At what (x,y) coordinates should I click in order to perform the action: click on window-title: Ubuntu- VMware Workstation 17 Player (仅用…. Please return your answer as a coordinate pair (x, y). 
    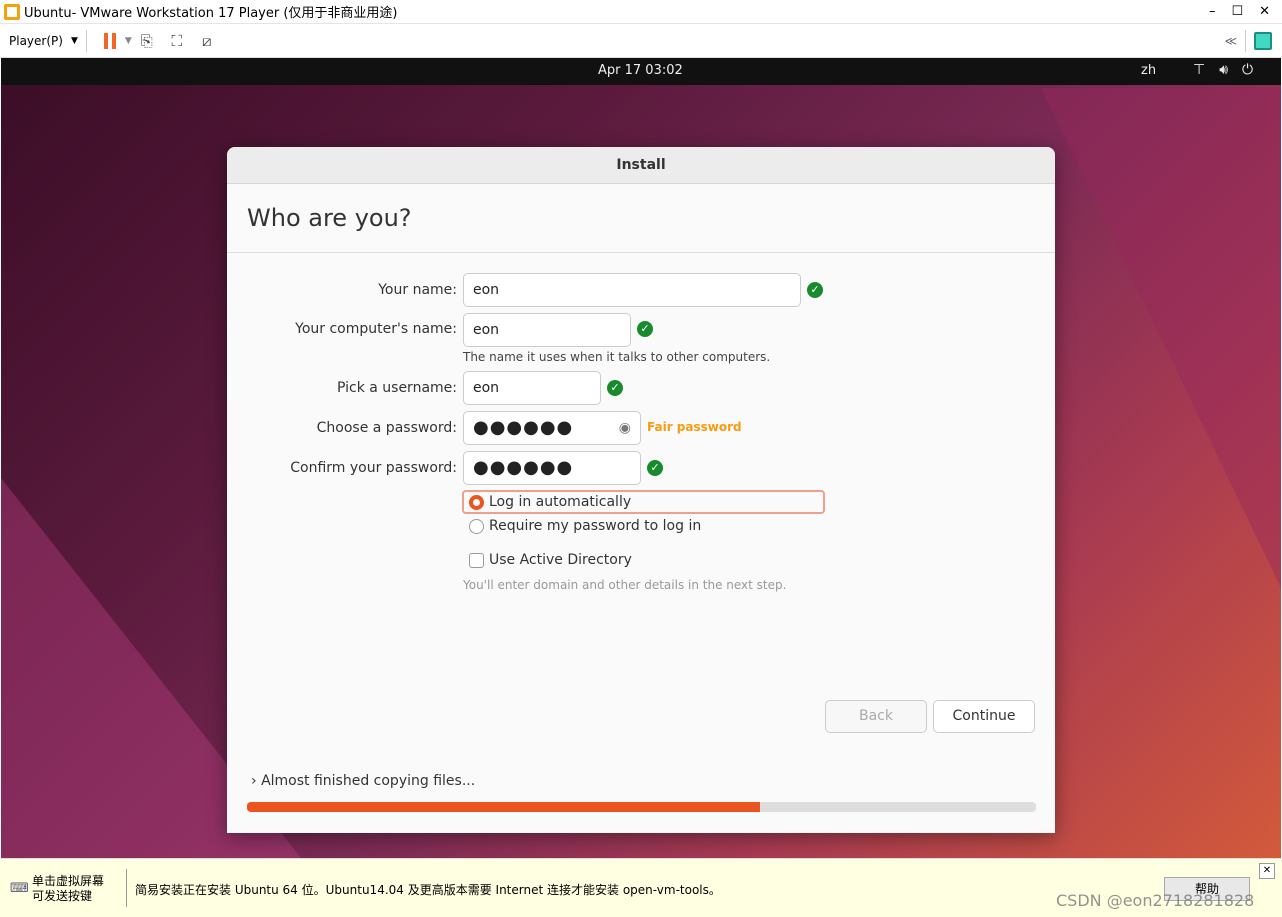
    Looking at the image, I should click on (211, 13).